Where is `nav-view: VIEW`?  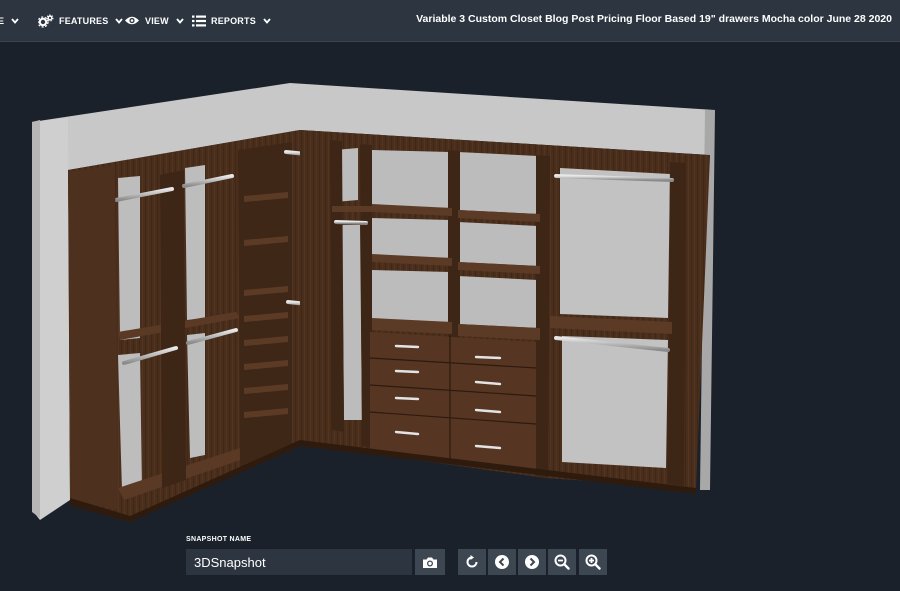 nav-view: VIEW is located at coordinates (154, 20).